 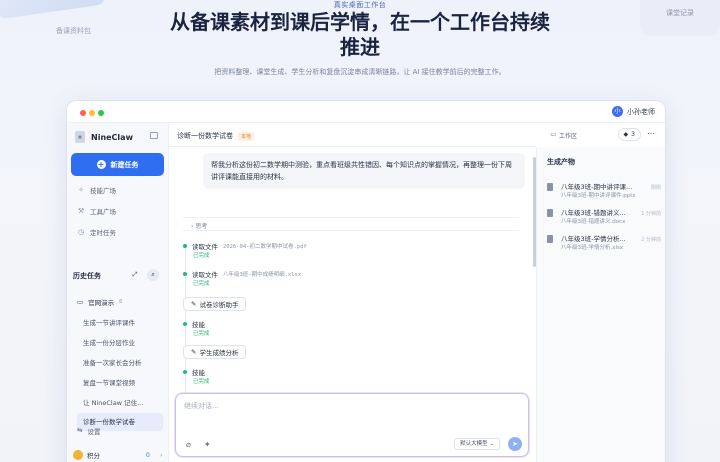 What do you see at coordinates (617, 111) in the screenshot?
I see `avatar: 小` at bounding box center [617, 111].